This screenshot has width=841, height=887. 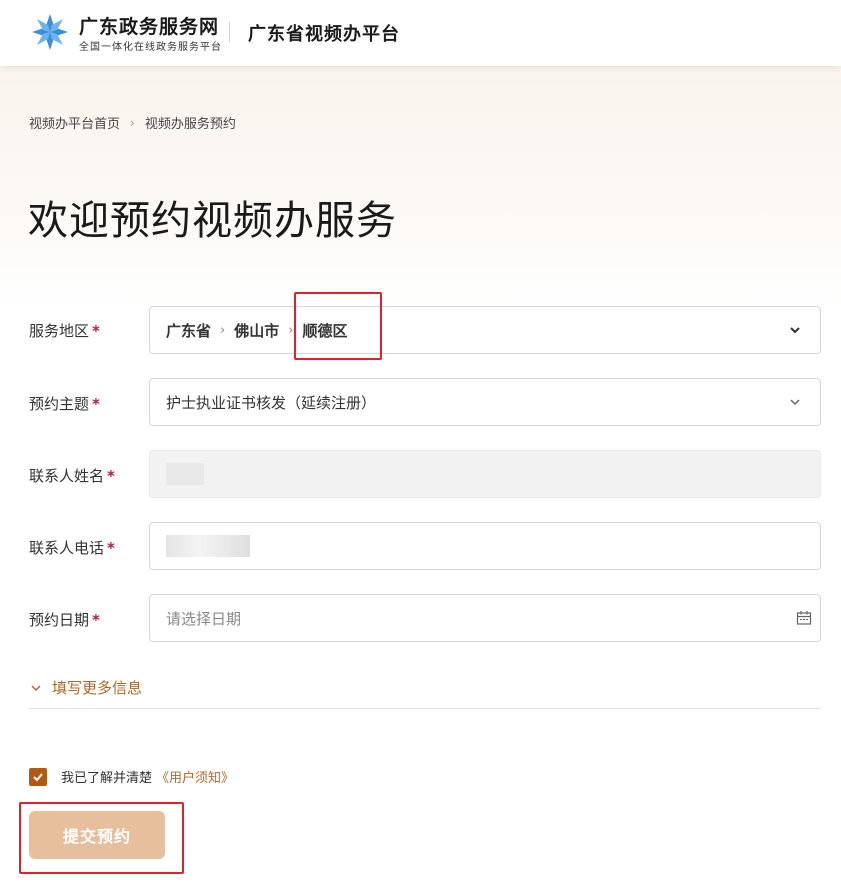 What do you see at coordinates (195, 776) in the screenshot?
I see `user-notice-link: 《用户须知》` at bounding box center [195, 776].